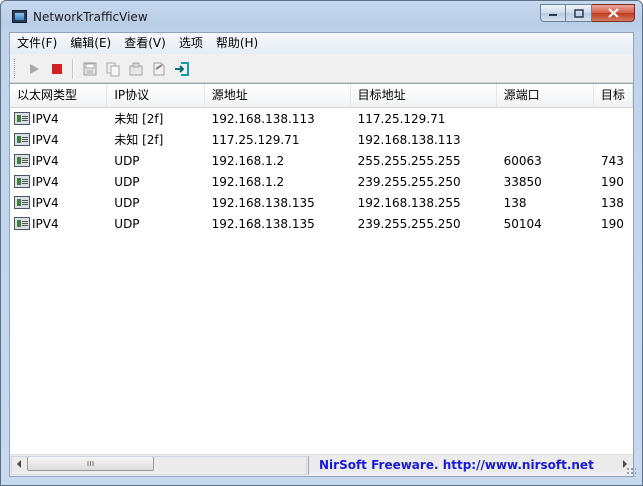 Image resolution: width=643 pixels, height=486 pixels. What do you see at coordinates (612, 160) in the screenshot?
I see `cell-destination-port: 743` at bounding box center [612, 160].